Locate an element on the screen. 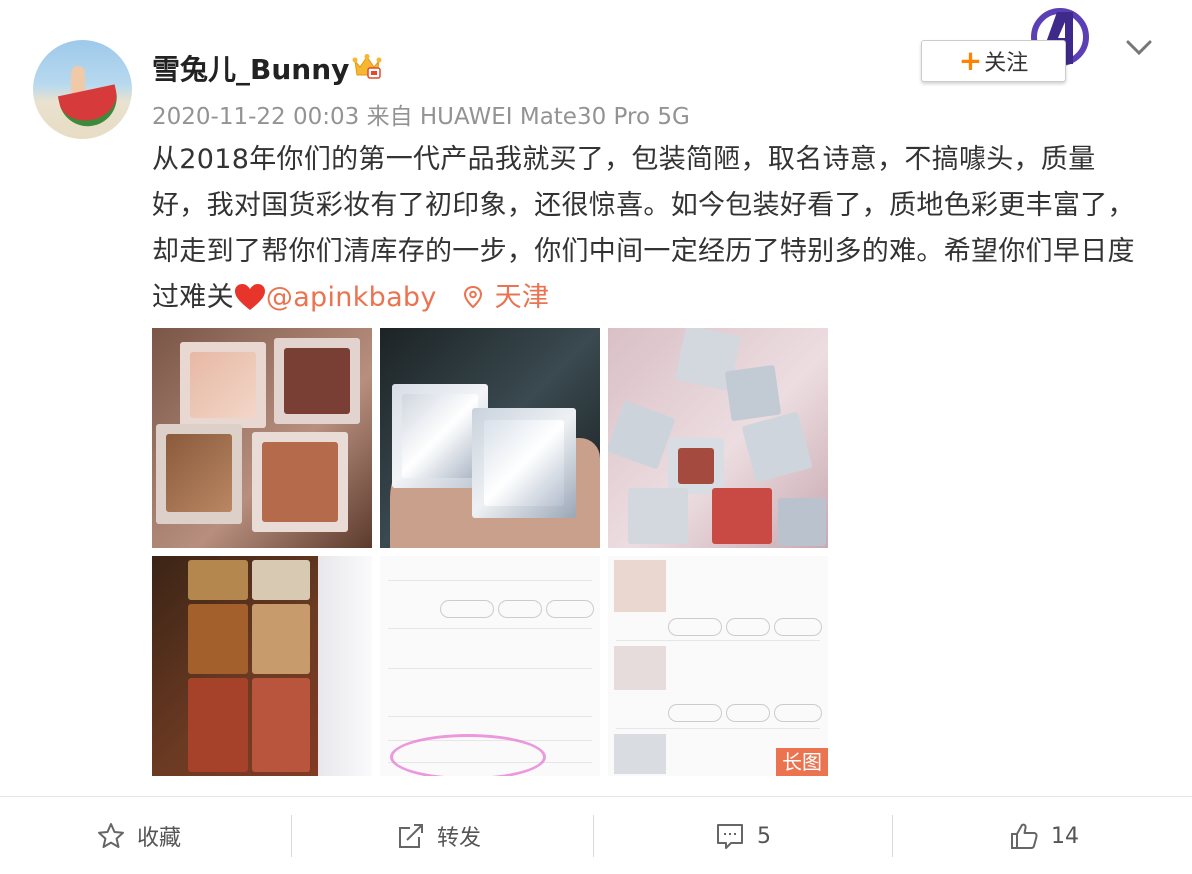 Image resolution: width=1192 pixels, height=874 pixels. action-bar-divider is located at coordinates (596, 796).